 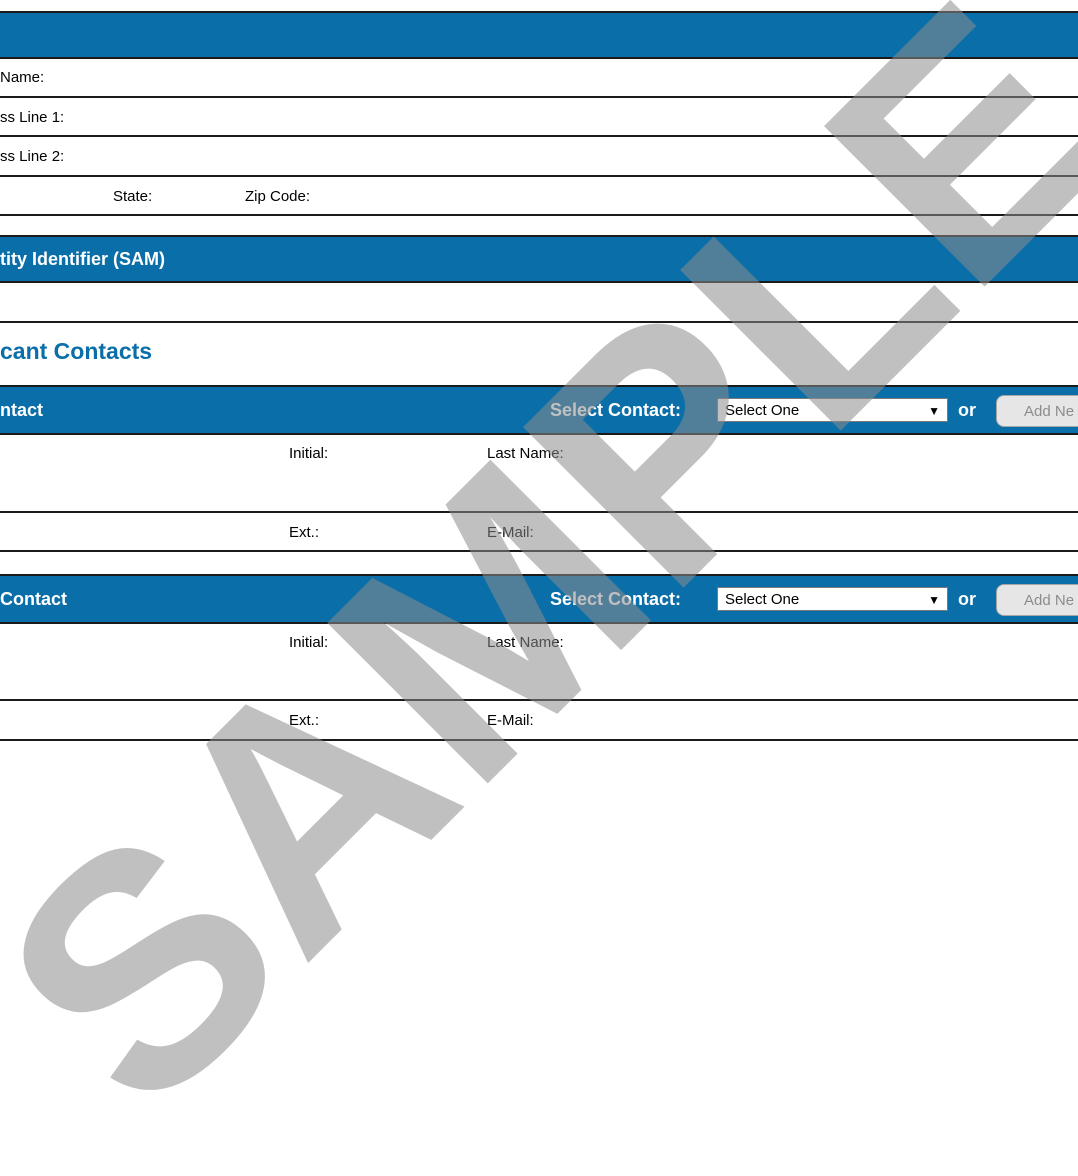 What do you see at coordinates (539, 35) in the screenshot?
I see `address-header-band` at bounding box center [539, 35].